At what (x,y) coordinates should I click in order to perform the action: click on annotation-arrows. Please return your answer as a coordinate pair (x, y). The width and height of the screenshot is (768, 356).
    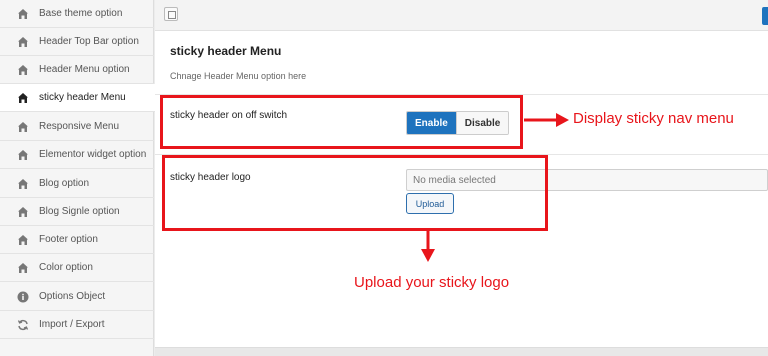
    Looking at the image, I should click on (495, 187).